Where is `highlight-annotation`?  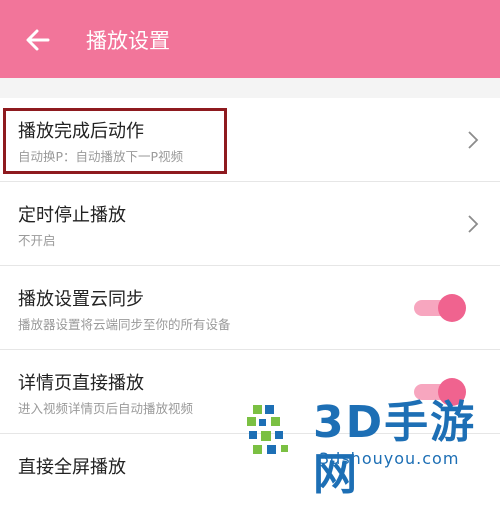
highlight-annotation is located at coordinates (115, 141).